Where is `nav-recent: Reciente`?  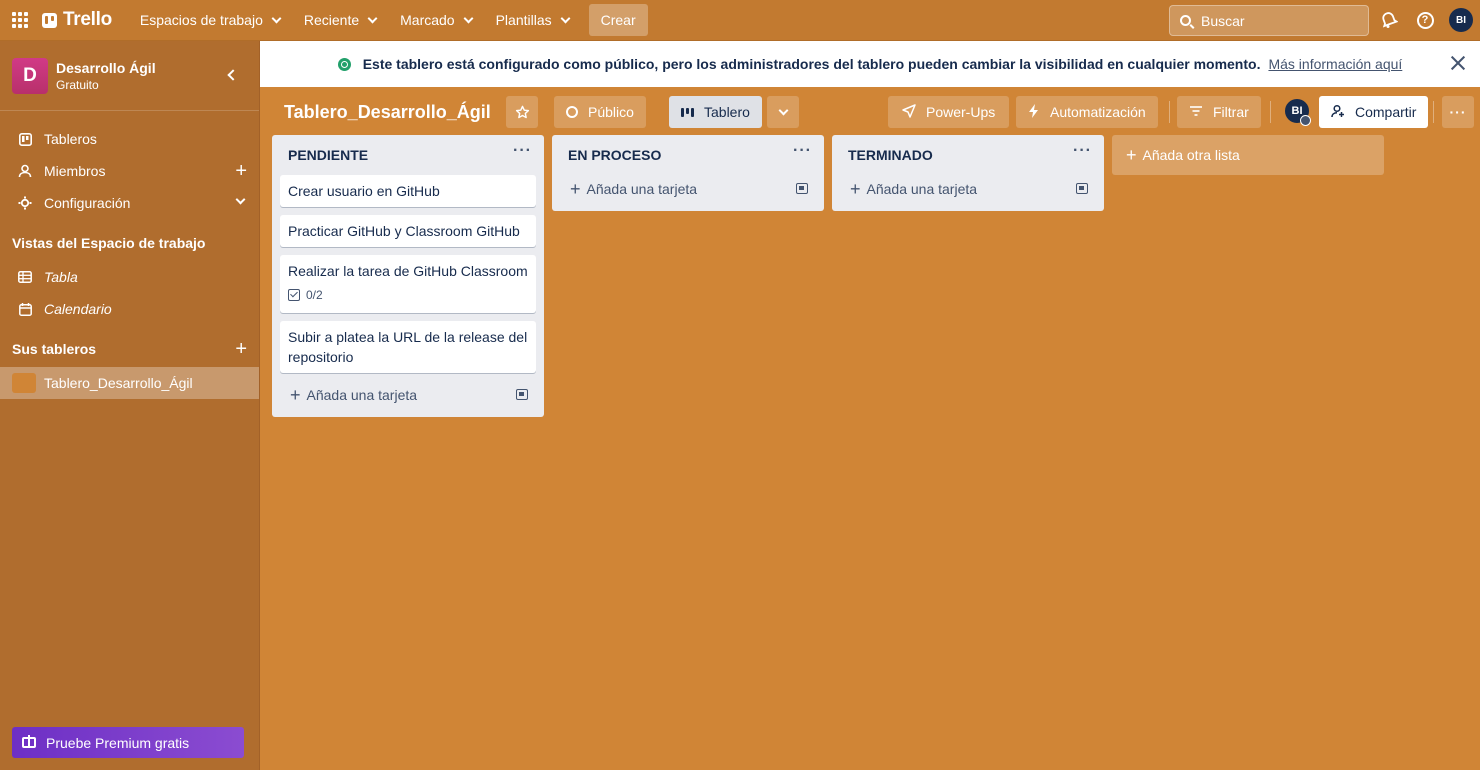 nav-recent: Reciente is located at coordinates (340, 20).